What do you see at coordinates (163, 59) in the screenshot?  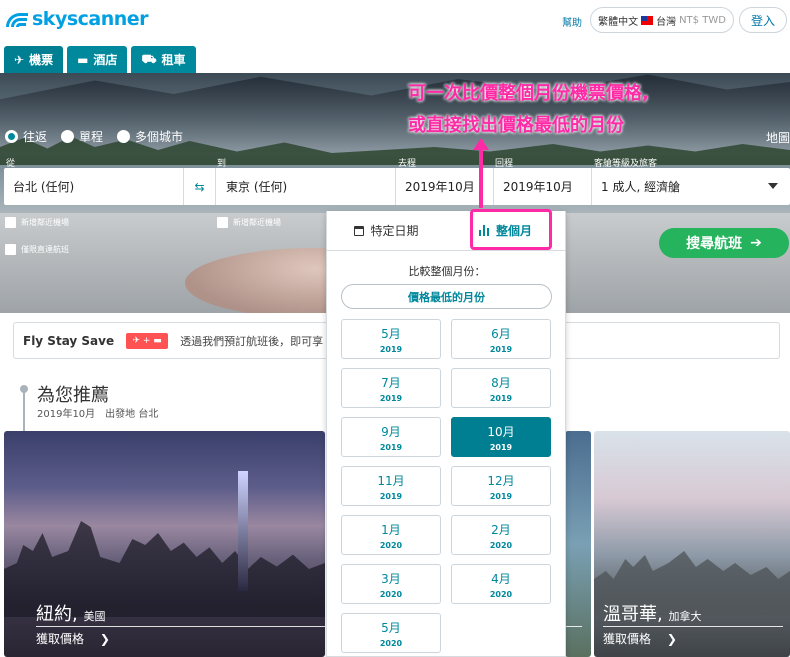 I see `tab-cars: ⛟ 租車` at bounding box center [163, 59].